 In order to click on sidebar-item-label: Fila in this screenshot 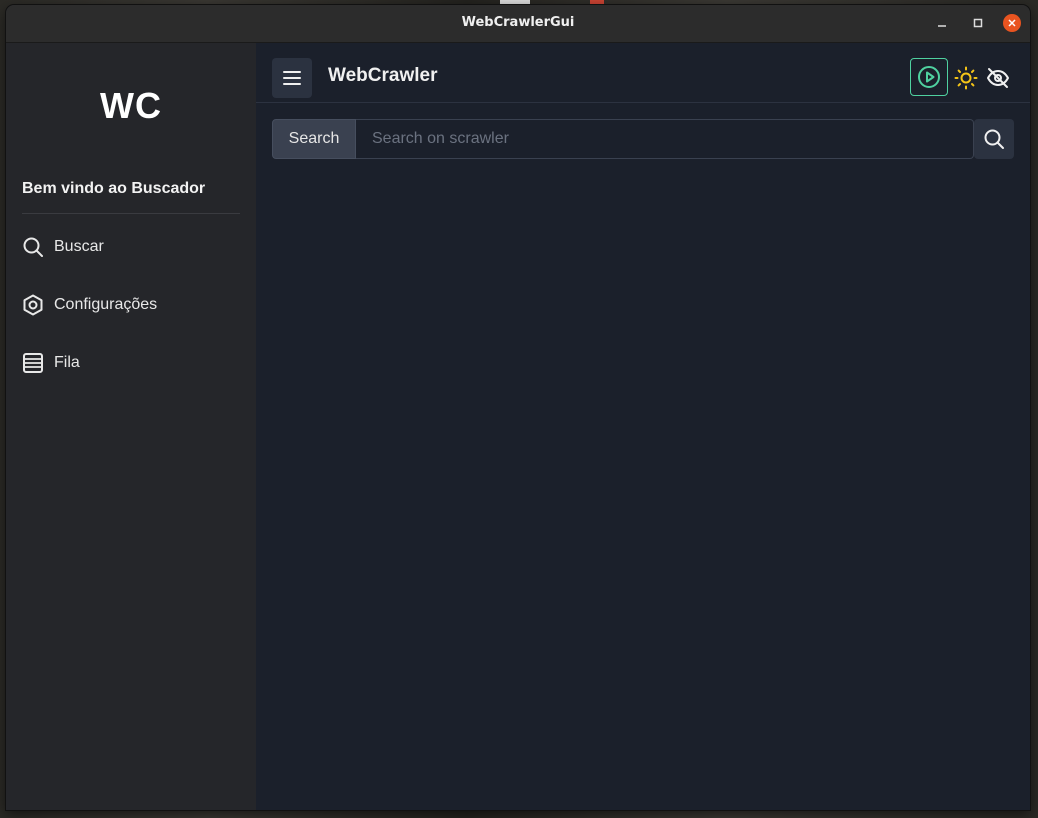, I will do `click(67, 362)`.